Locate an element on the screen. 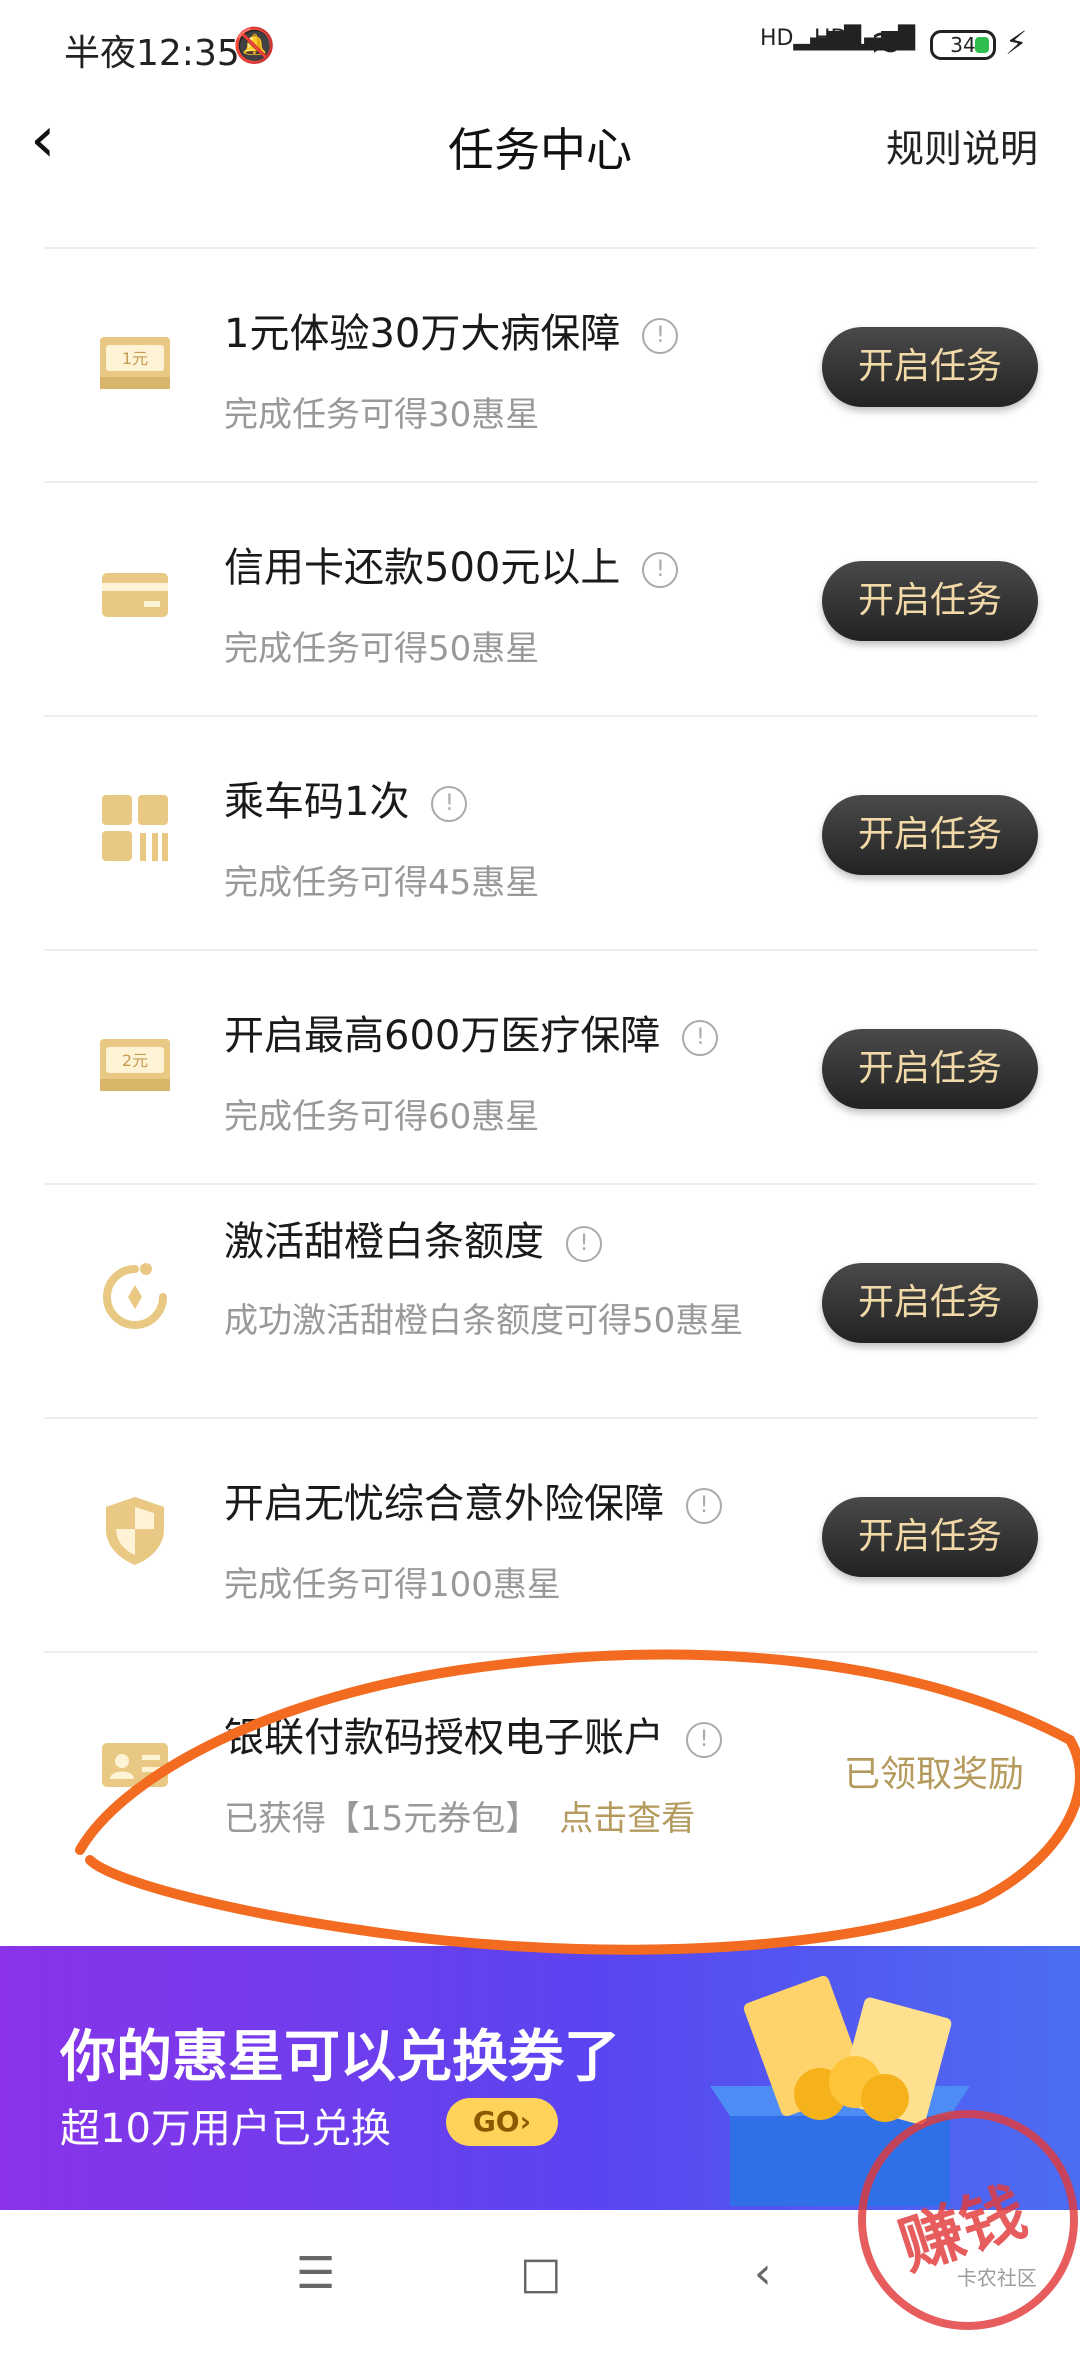 This screenshot has width=1080, height=2359. task-subtitle: 完成任务可得100惠星 is located at coordinates (392, 1585).